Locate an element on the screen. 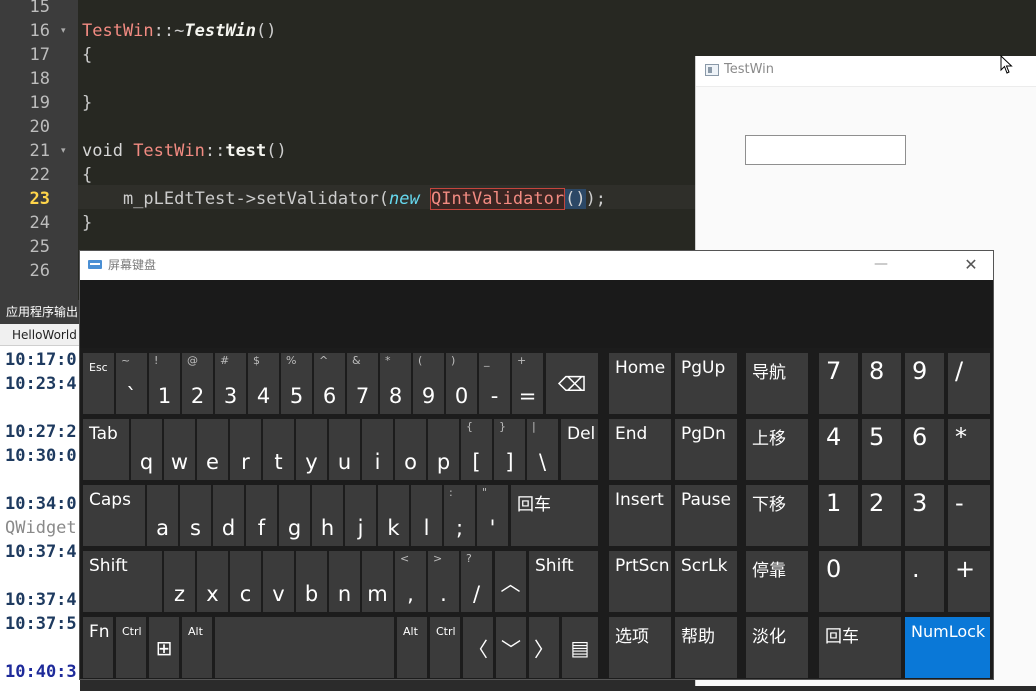 The width and height of the screenshot is (1036, 691). key-u: u is located at coordinates (344, 449).